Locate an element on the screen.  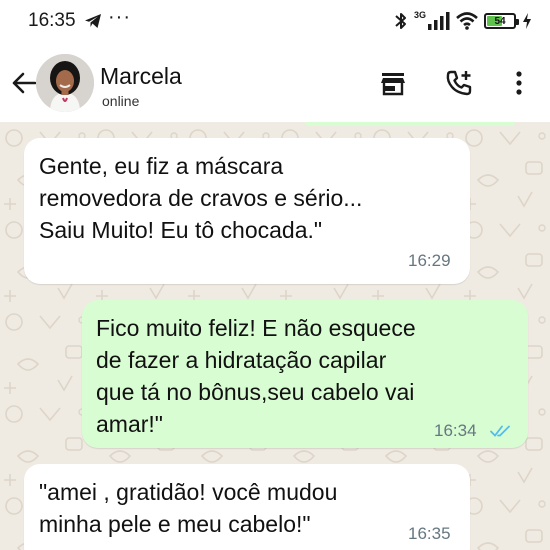
message-time: 16:29 is located at coordinates (429, 260).